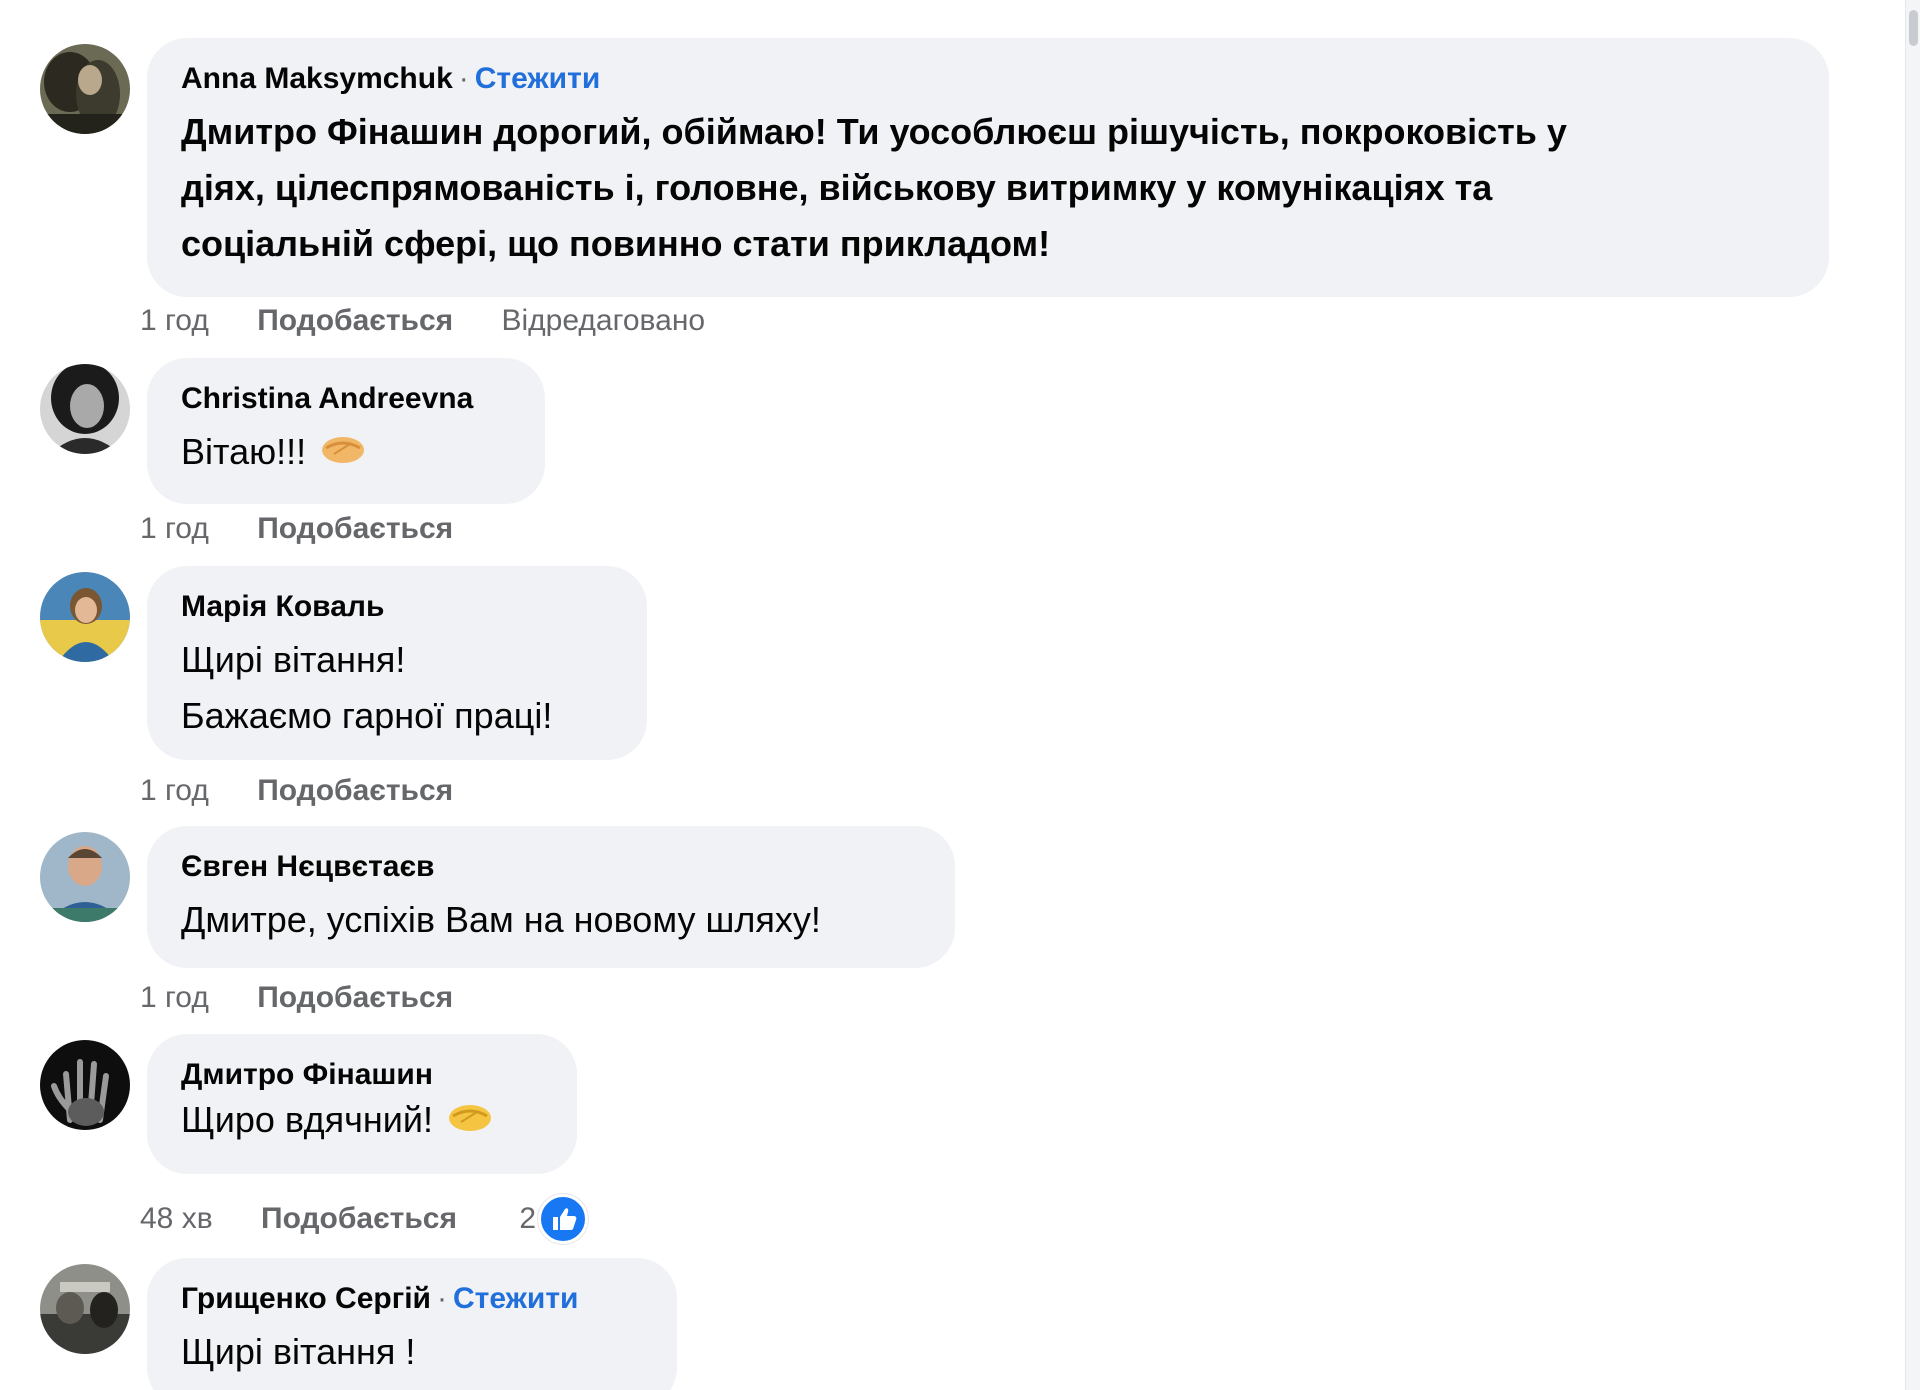 The width and height of the screenshot is (1920, 1390). Describe the element at coordinates (527, 1218) in the screenshot. I see `reaction-number: 2` at that location.